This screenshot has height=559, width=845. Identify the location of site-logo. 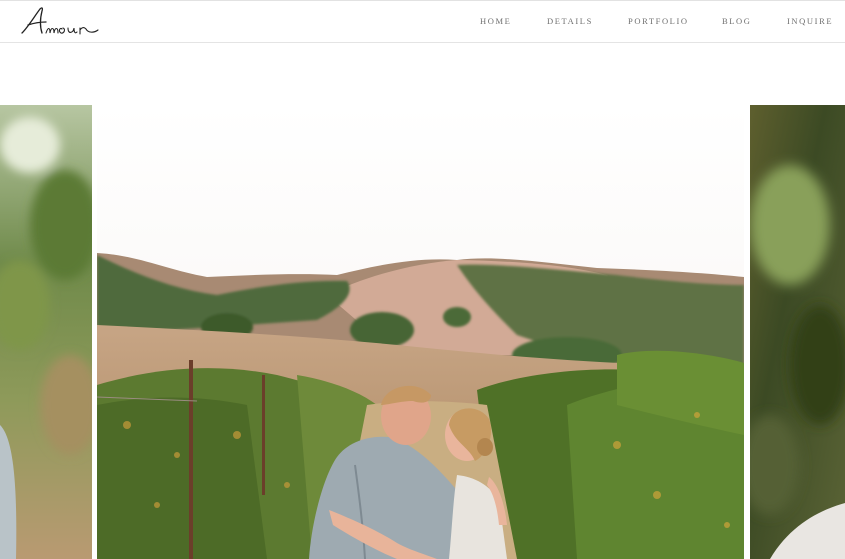
(63, 22).